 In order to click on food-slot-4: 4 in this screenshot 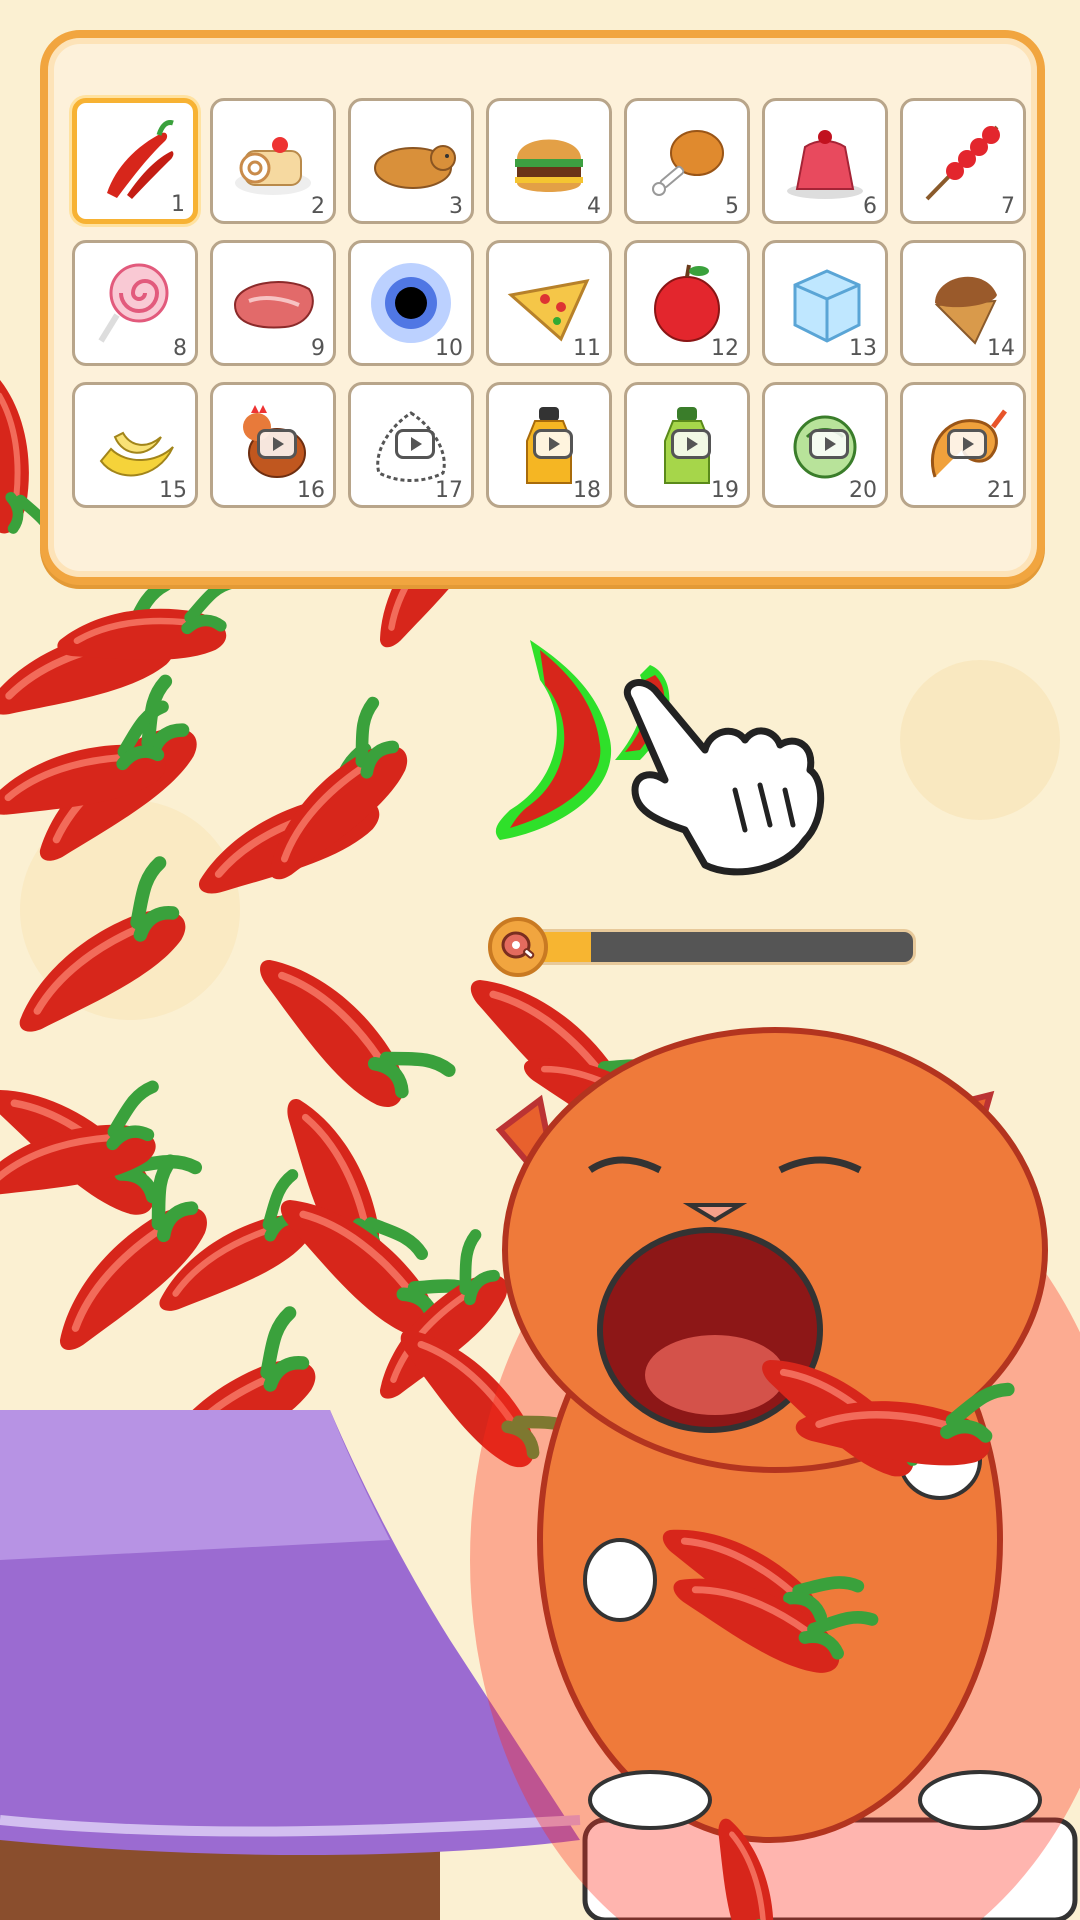, I will do `click(549, 161)`.